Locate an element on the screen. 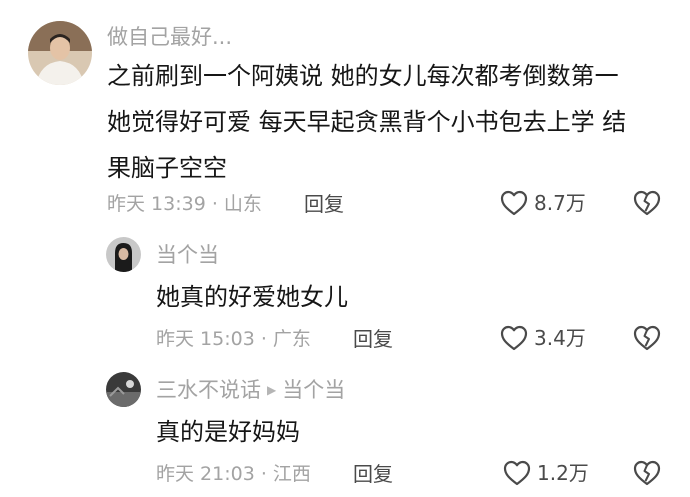 This screenshot has height=497, width=690. reply-to-username: 当个当 is located at coordinates (313, 390).